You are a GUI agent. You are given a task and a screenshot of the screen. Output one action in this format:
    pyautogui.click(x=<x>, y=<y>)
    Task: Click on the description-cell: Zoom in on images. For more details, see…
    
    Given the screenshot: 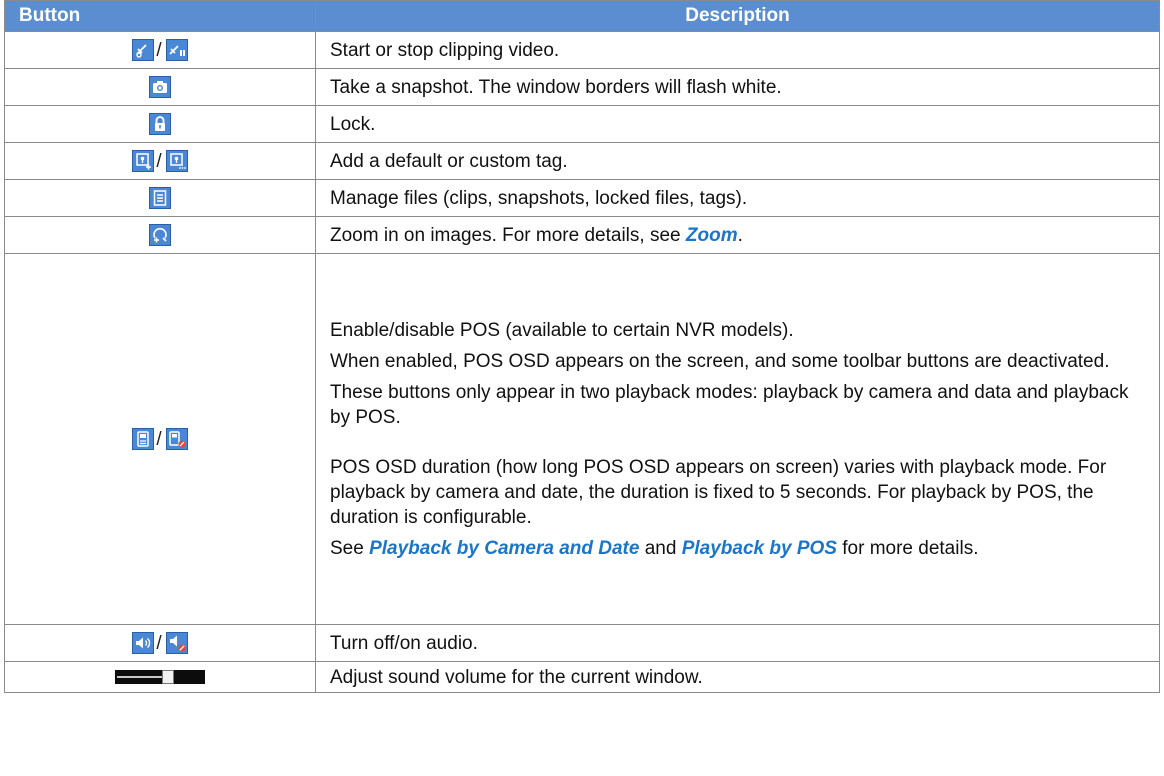 What is the action you would take?
    pyautogui.click(x=737, y=235)
    